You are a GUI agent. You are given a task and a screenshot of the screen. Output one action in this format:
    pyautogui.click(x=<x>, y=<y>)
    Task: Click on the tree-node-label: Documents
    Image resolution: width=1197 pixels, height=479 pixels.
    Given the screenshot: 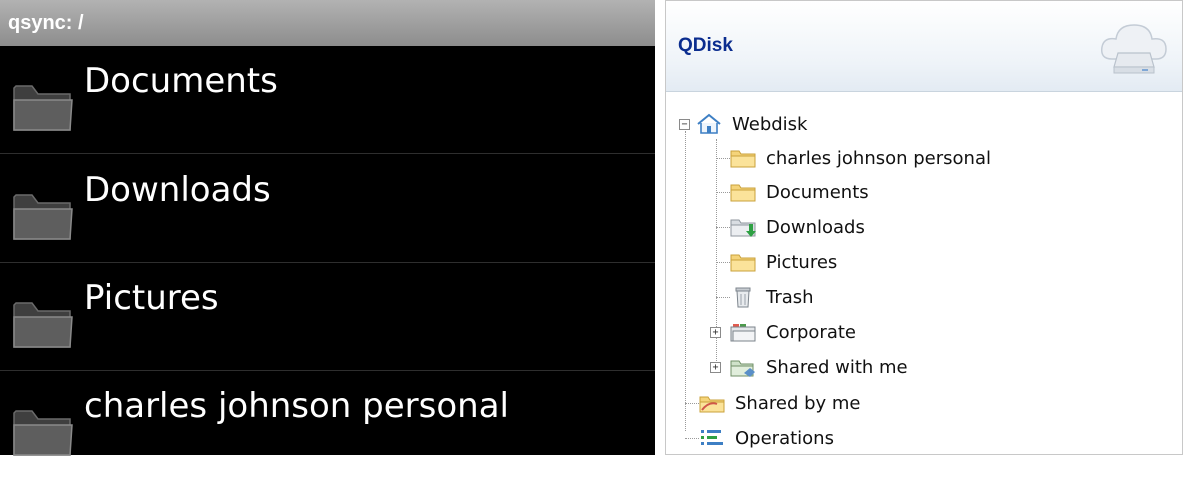 What is the action you would take?
    pyautogui.click(x=817, y=192)
    